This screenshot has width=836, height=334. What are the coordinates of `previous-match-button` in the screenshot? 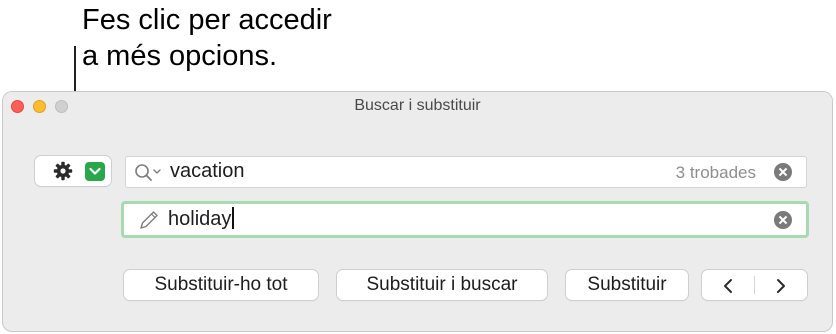 It's located at (728, 285).